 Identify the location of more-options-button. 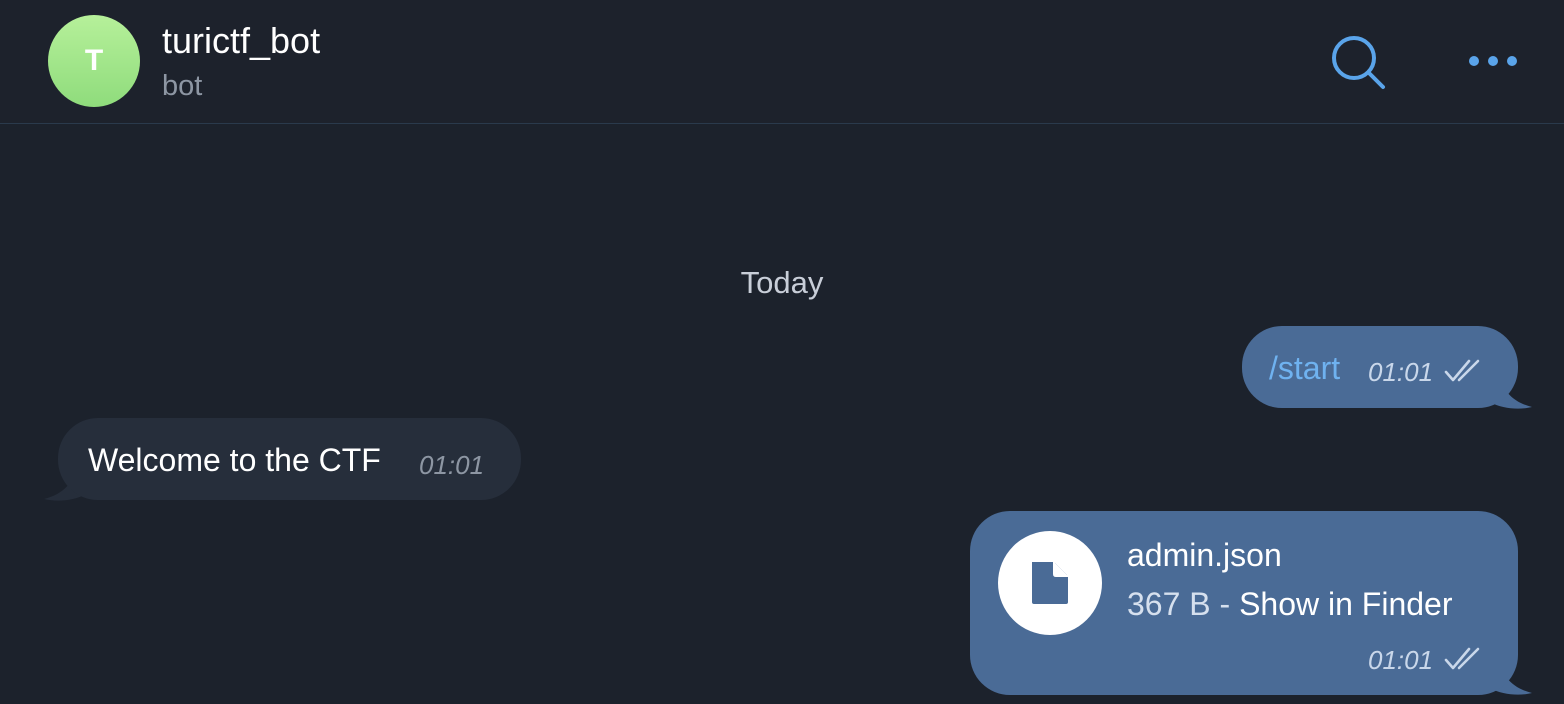
(1494, 62).